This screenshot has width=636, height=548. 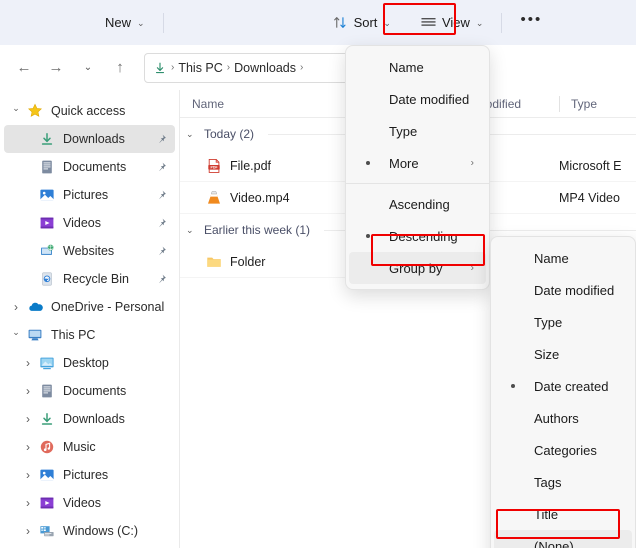 What do you see at coordinates (250, 165) in the screenshot?
I see `file-name-label: File.pdf` at bounding box center [250, 165].